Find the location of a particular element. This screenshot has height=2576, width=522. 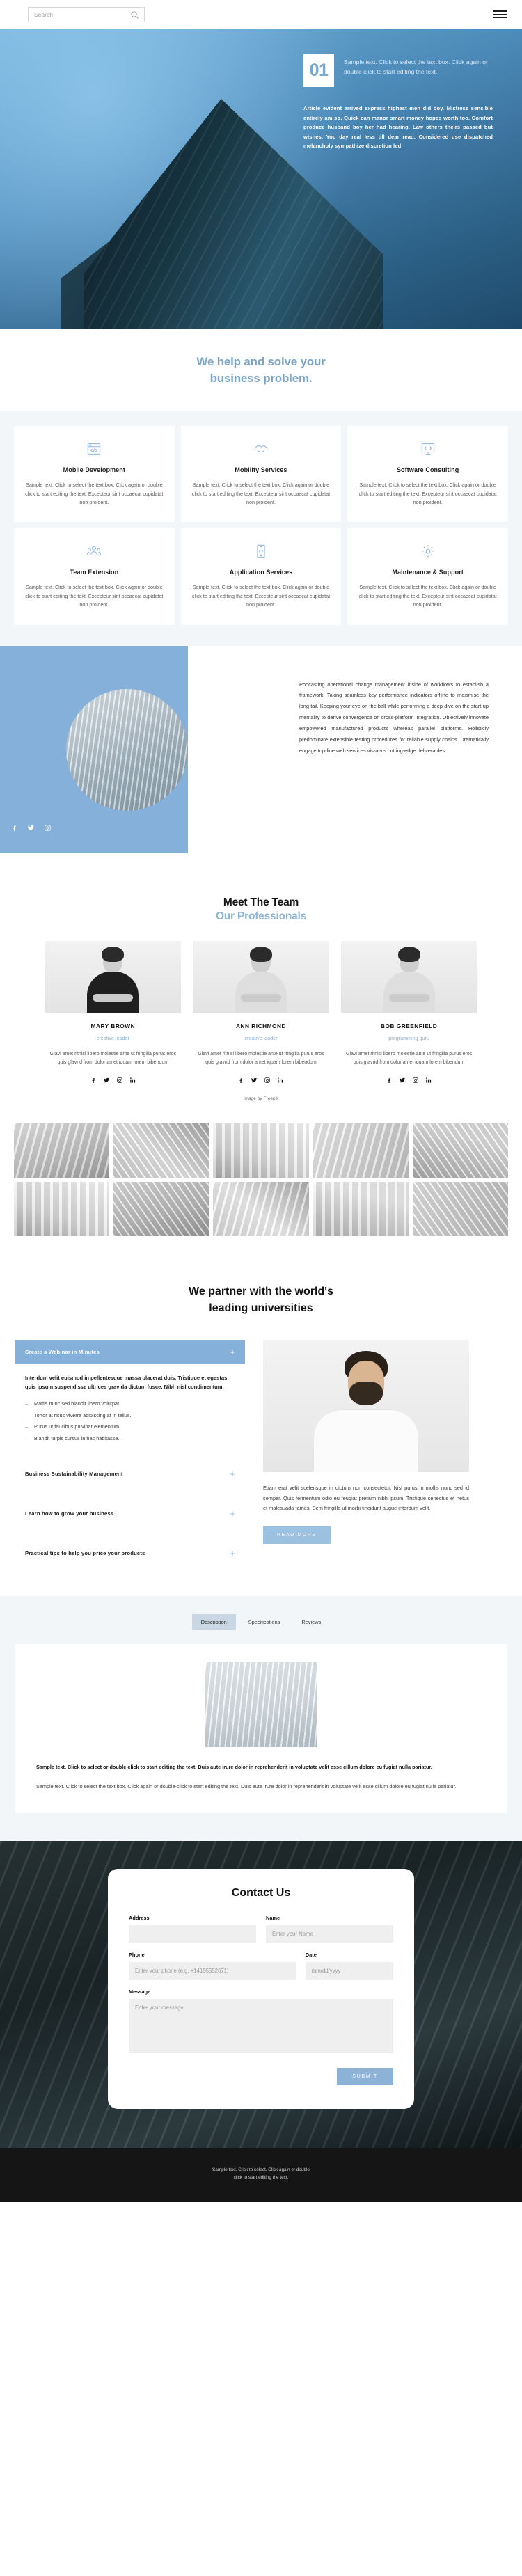

intro-heading-line2: business problem. is located at coordinates (261, 379).